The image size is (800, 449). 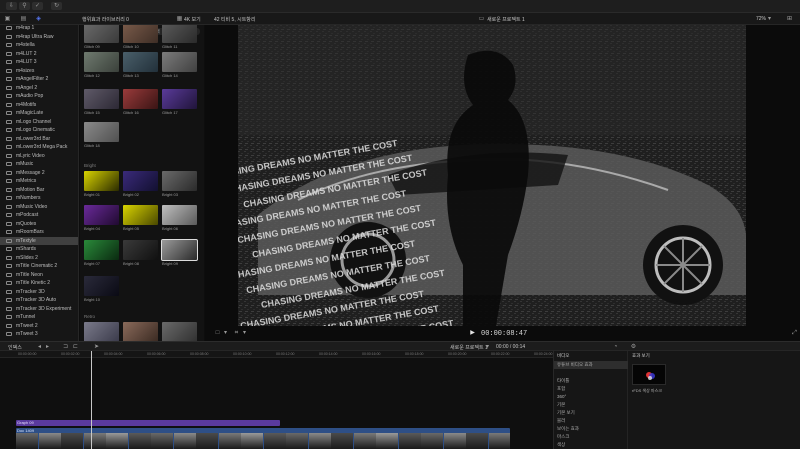 I want to click on sidebar-item: m4LUT 3, so click(x=39, y=62).